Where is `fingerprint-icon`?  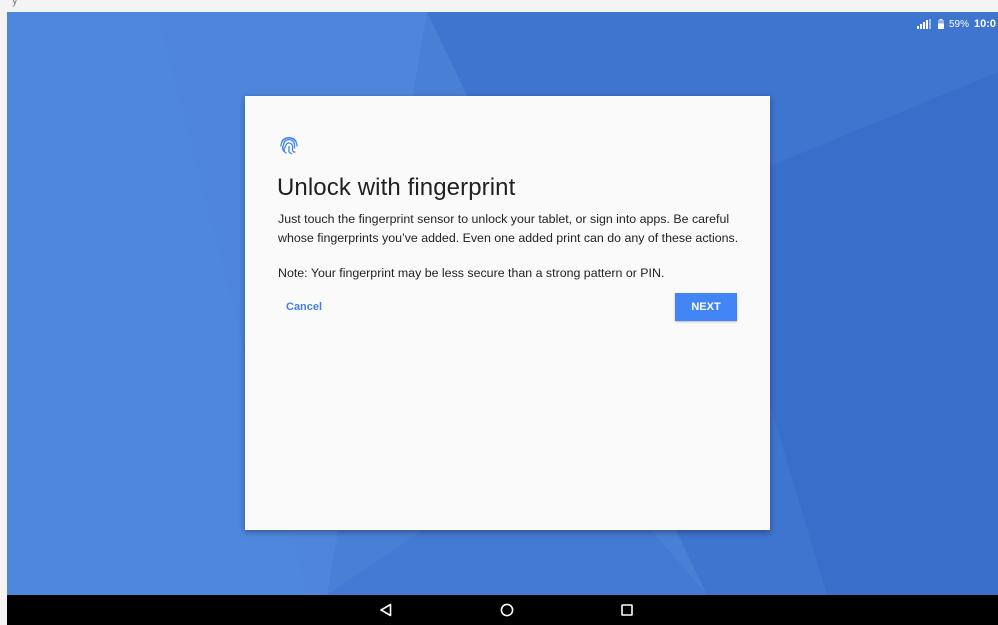 fingerprint-icon is located at coordinates (289, 145).